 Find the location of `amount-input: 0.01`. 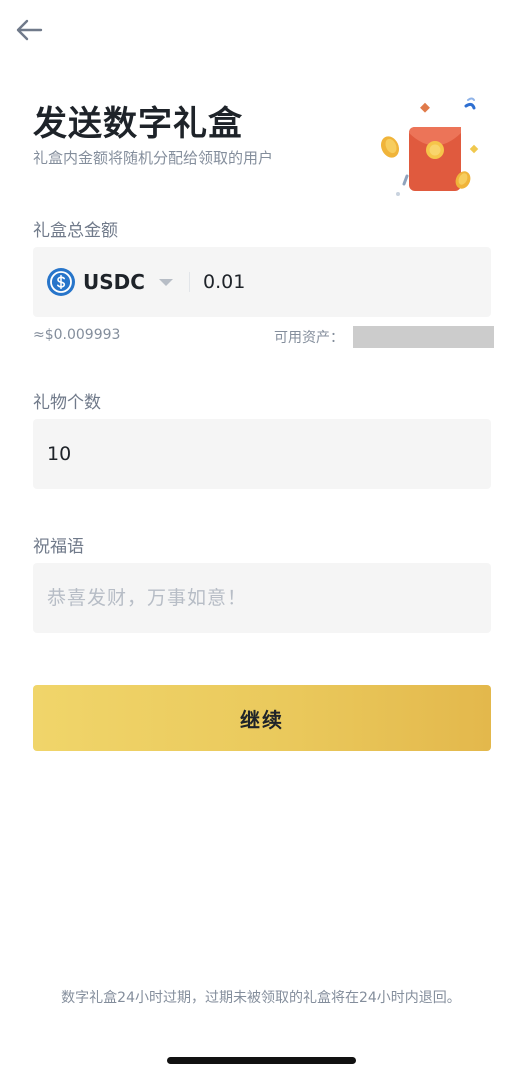

amount-input: 0.01 is located at coordinates (224, 282).